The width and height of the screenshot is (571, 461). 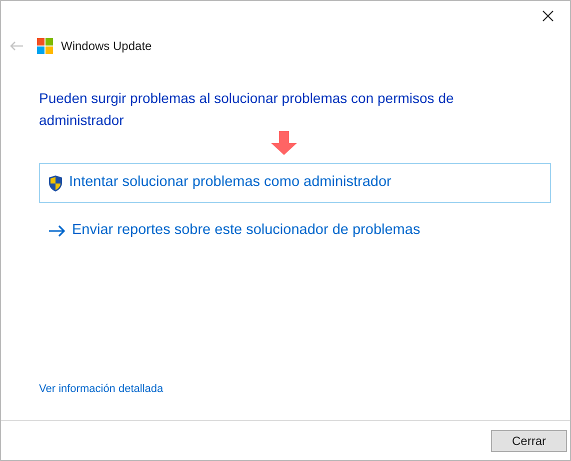 I want to click on close-dialog-button: Cerrar, so click(x=529, y=441).